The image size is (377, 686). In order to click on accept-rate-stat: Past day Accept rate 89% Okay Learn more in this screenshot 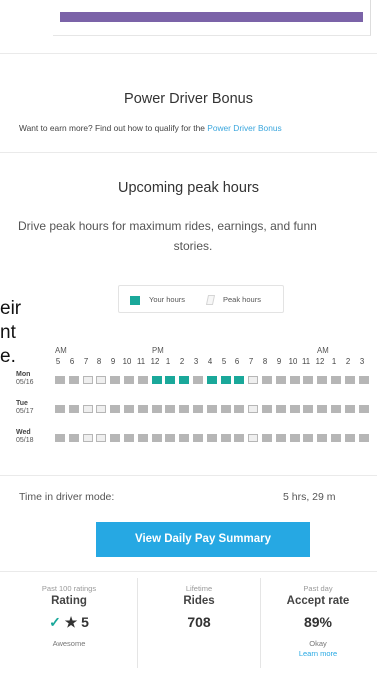, I will do `click(318, 621)`.